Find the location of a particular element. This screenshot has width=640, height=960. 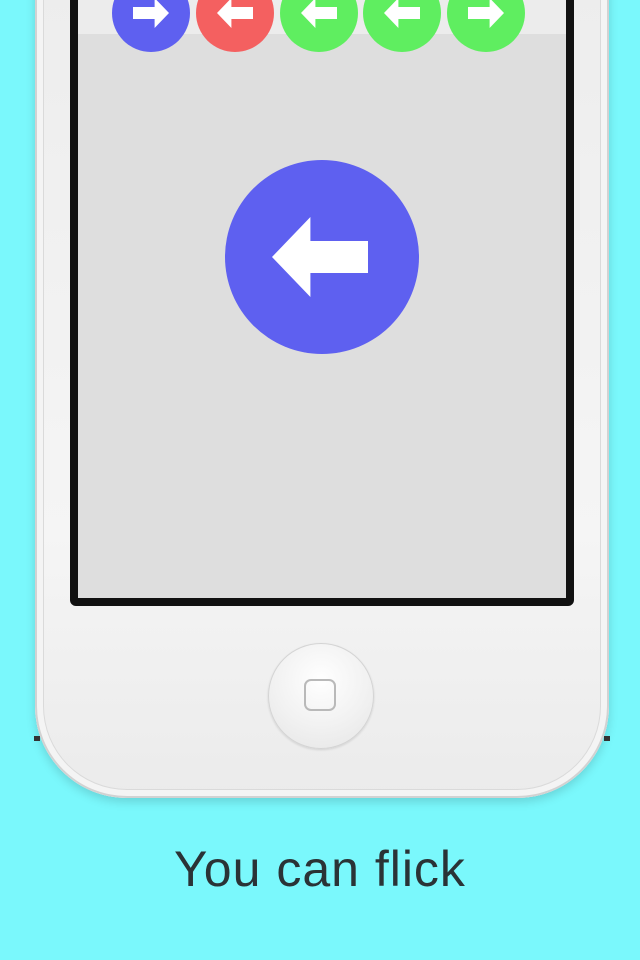

caption-text: You can flick is located at coordinates (320, 869).